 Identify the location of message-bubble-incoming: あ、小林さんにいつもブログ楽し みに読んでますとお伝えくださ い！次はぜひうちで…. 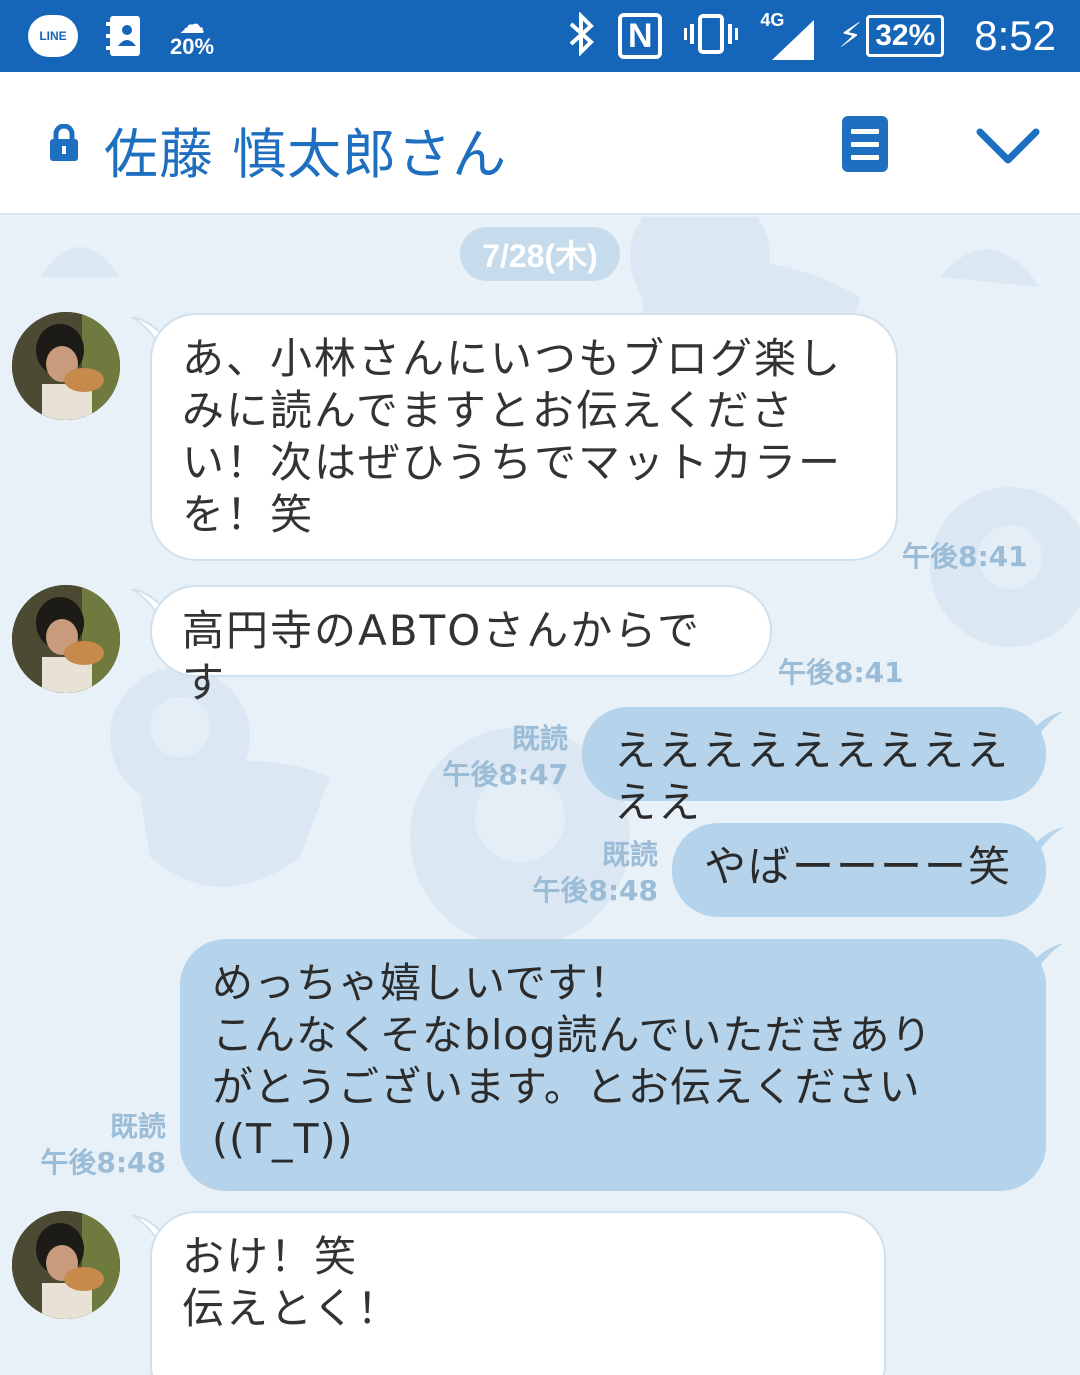
(524, 437).